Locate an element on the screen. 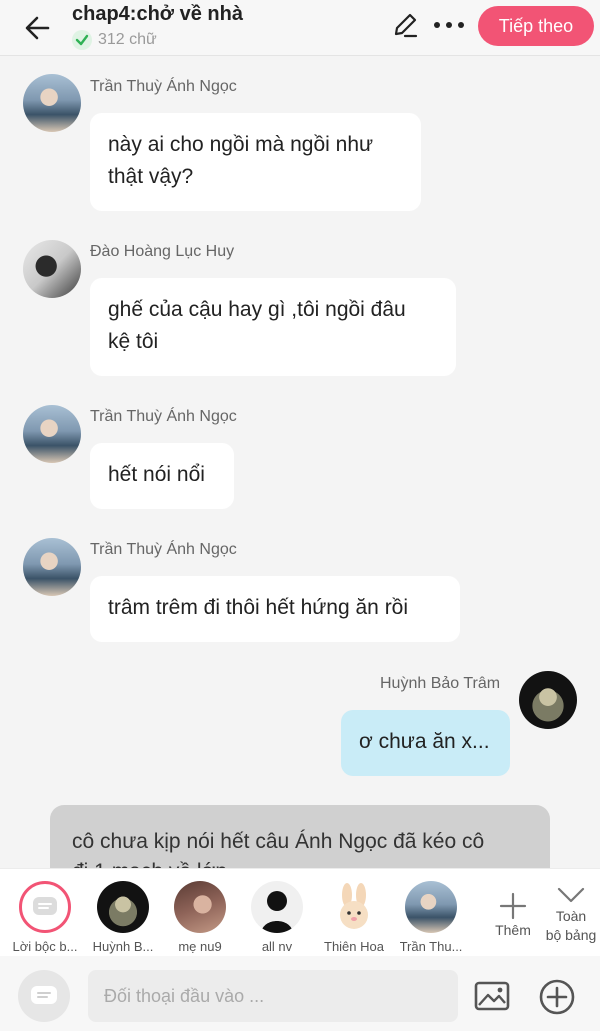 This screenshot has width=600, height=1031. full-board-button: Toàn bộ bảng is located at coordinates (570, 914).